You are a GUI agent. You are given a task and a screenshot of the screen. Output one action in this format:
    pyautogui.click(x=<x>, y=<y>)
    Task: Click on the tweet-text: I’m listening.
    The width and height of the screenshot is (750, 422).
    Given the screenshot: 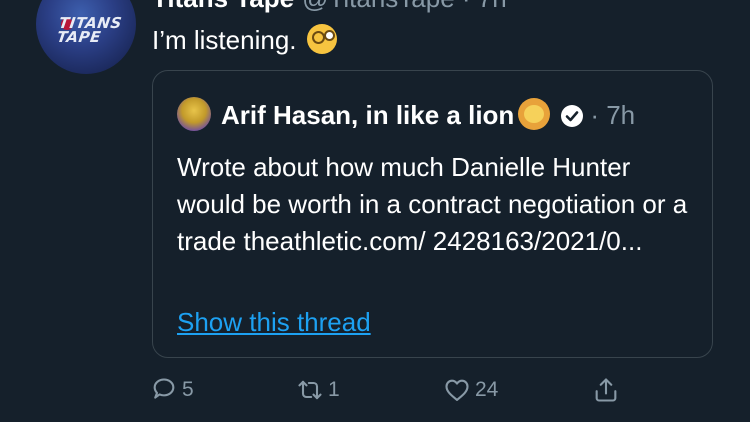 What is the action you would take?
    pyautogui.click(x=244, y=40)
    